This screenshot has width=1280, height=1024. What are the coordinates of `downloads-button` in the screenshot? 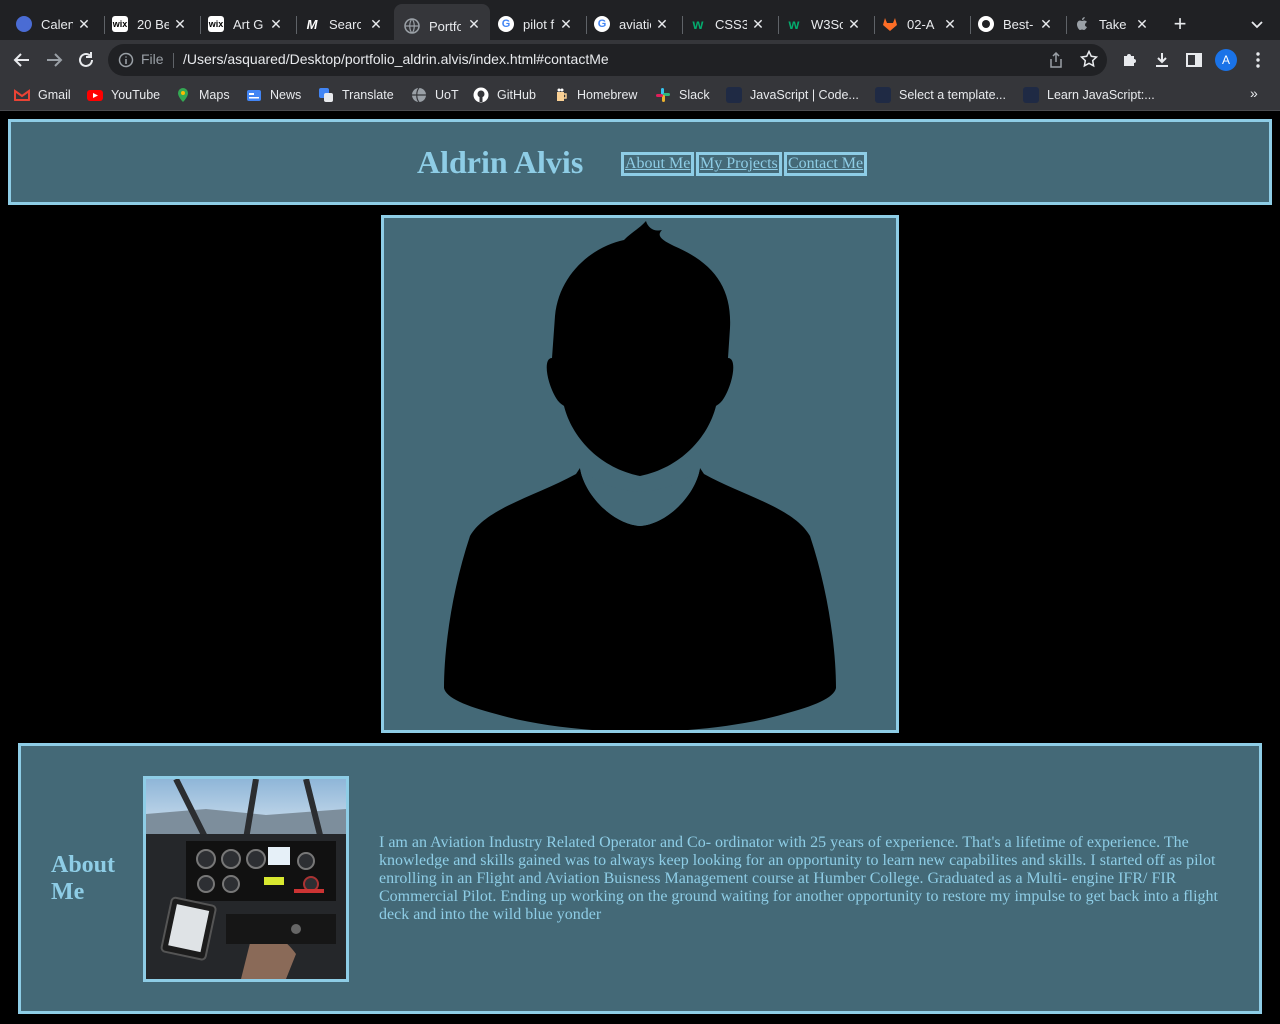 It's located at (1162, 60).